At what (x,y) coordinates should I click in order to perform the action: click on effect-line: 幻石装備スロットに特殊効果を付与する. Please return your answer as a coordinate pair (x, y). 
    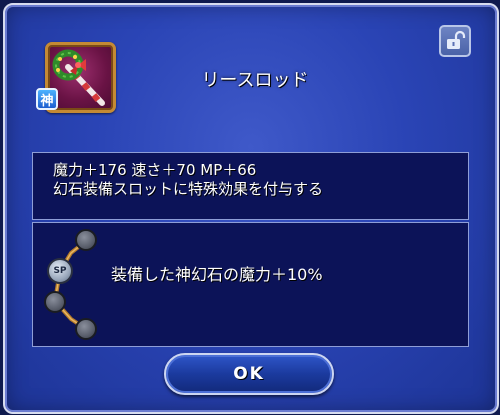
    Looking at the image, I should click on (188, 189).